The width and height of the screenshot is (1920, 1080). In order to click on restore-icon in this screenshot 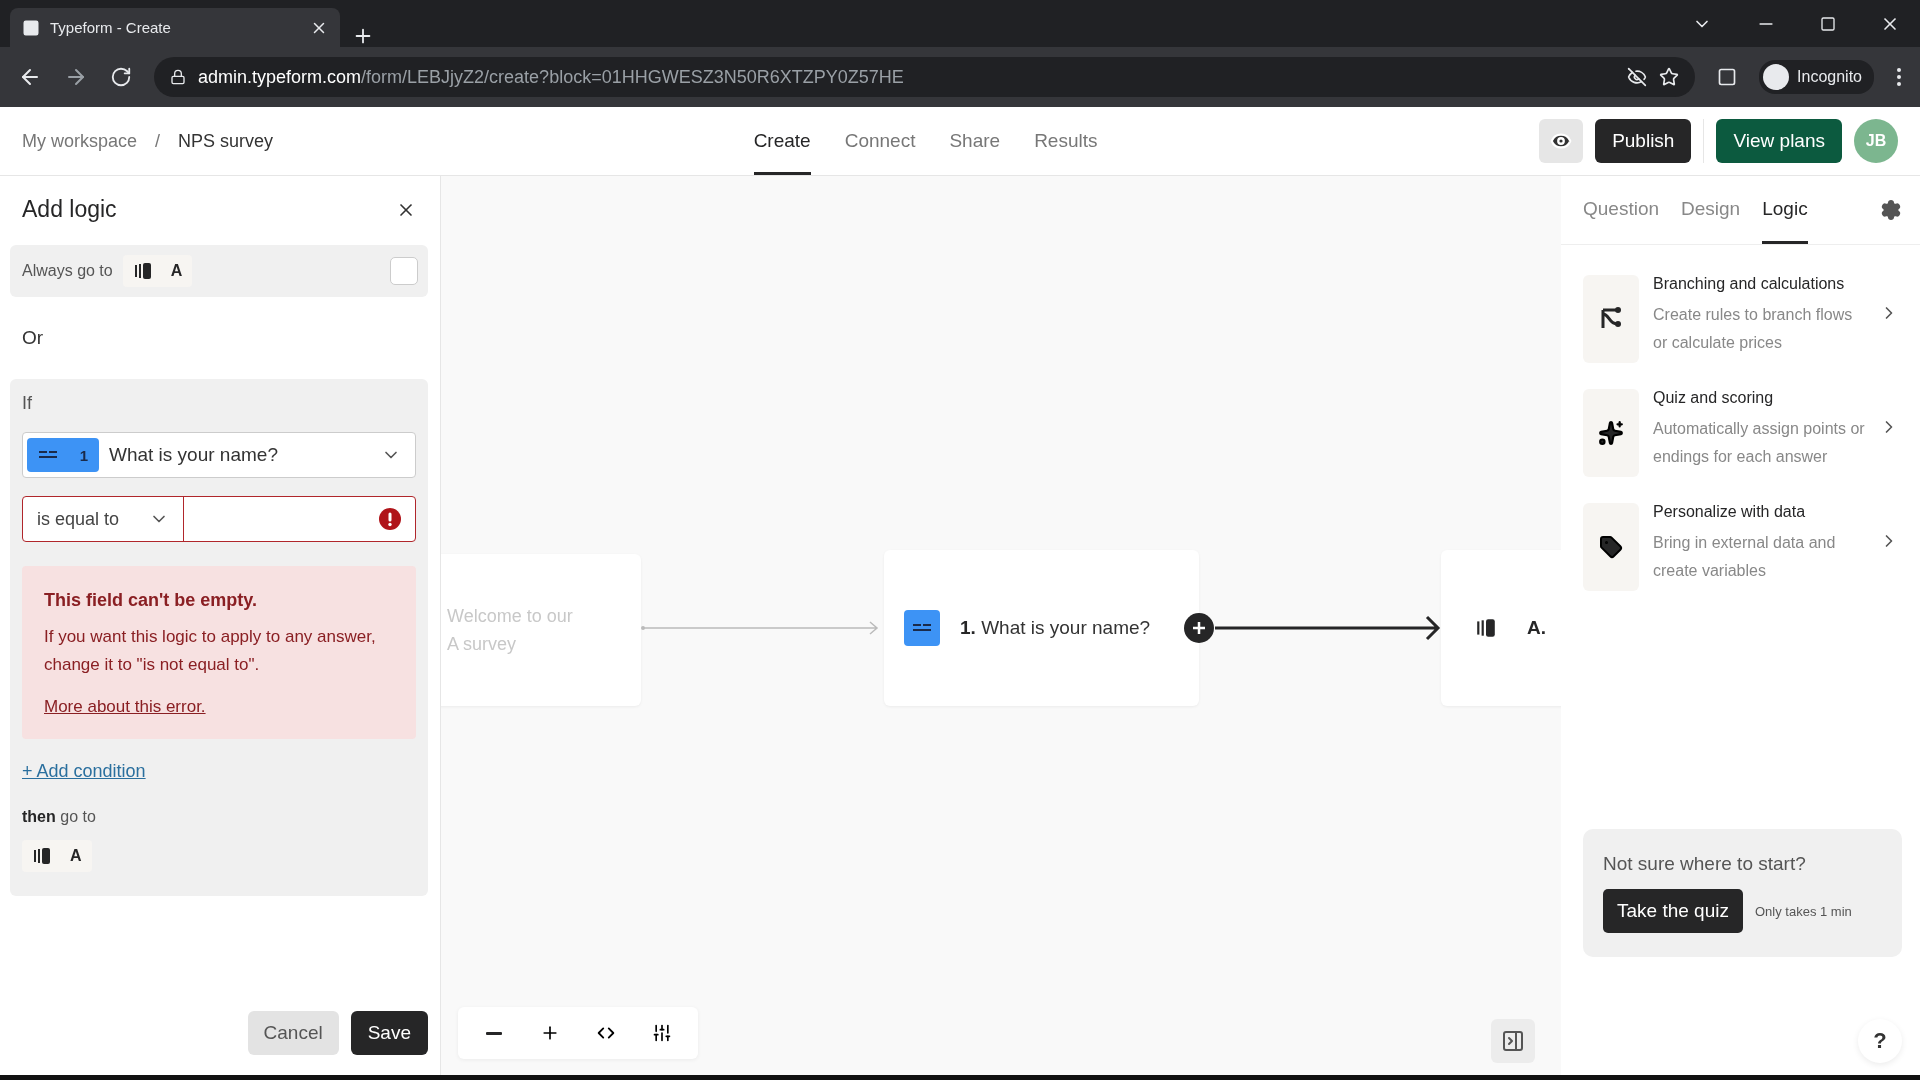, I will do `click(1828, 23)`.